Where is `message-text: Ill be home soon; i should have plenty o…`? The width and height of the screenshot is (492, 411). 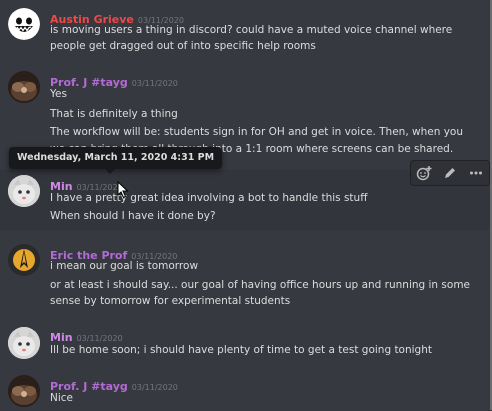 message-text: Ill be home soon; i should have plenty o… is located at coordinates (241, 350).